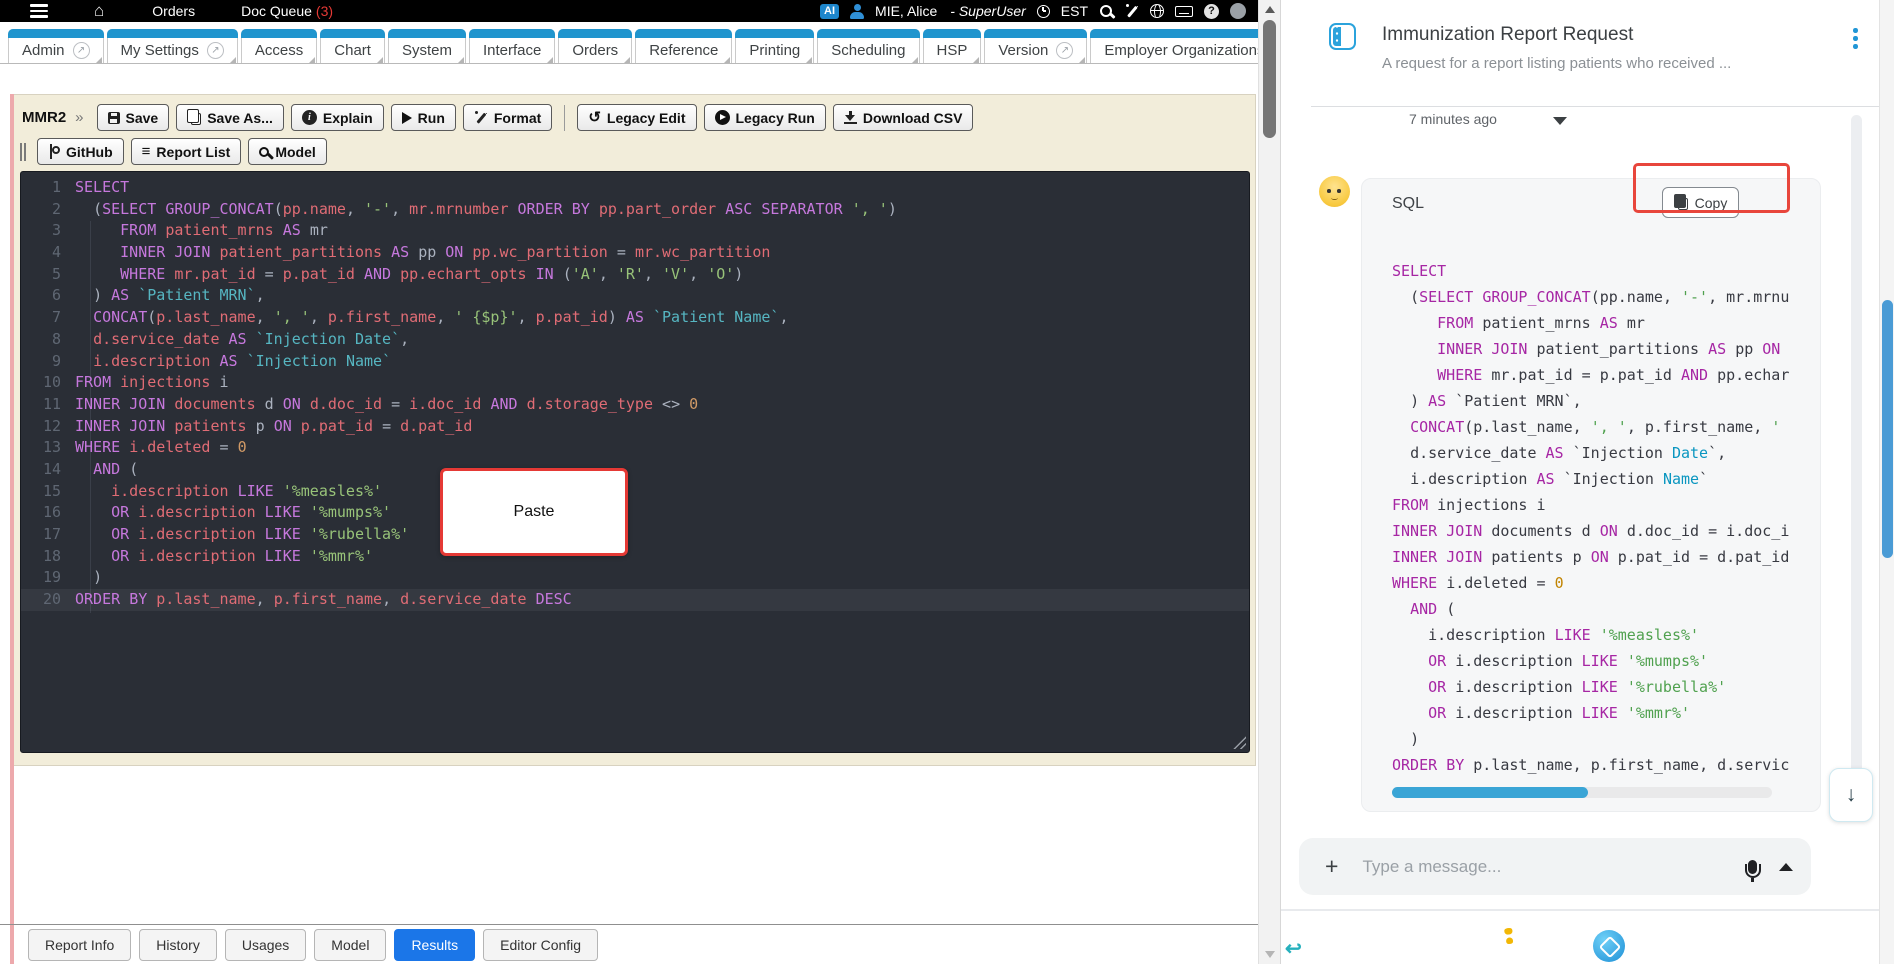  I want to click on code-line: OR i.description LIKE '%mumps%', so click(1568, 661).